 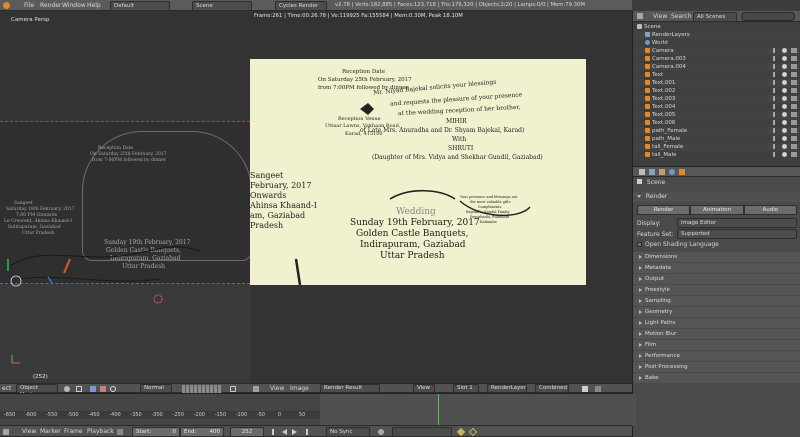 What do you see at coordinates (222, 6) in the screenshot?
I see `scene-select: Scene` at bounding box center [222, 6].